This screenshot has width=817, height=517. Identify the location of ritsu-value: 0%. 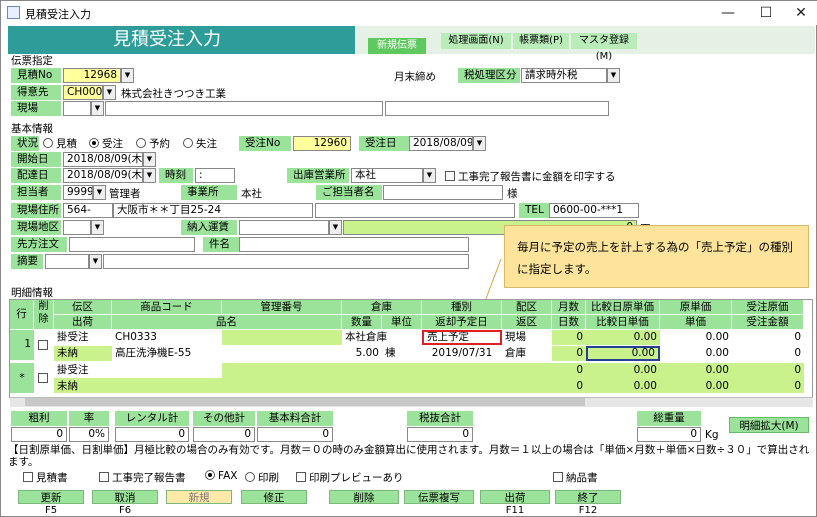
(89, 434).